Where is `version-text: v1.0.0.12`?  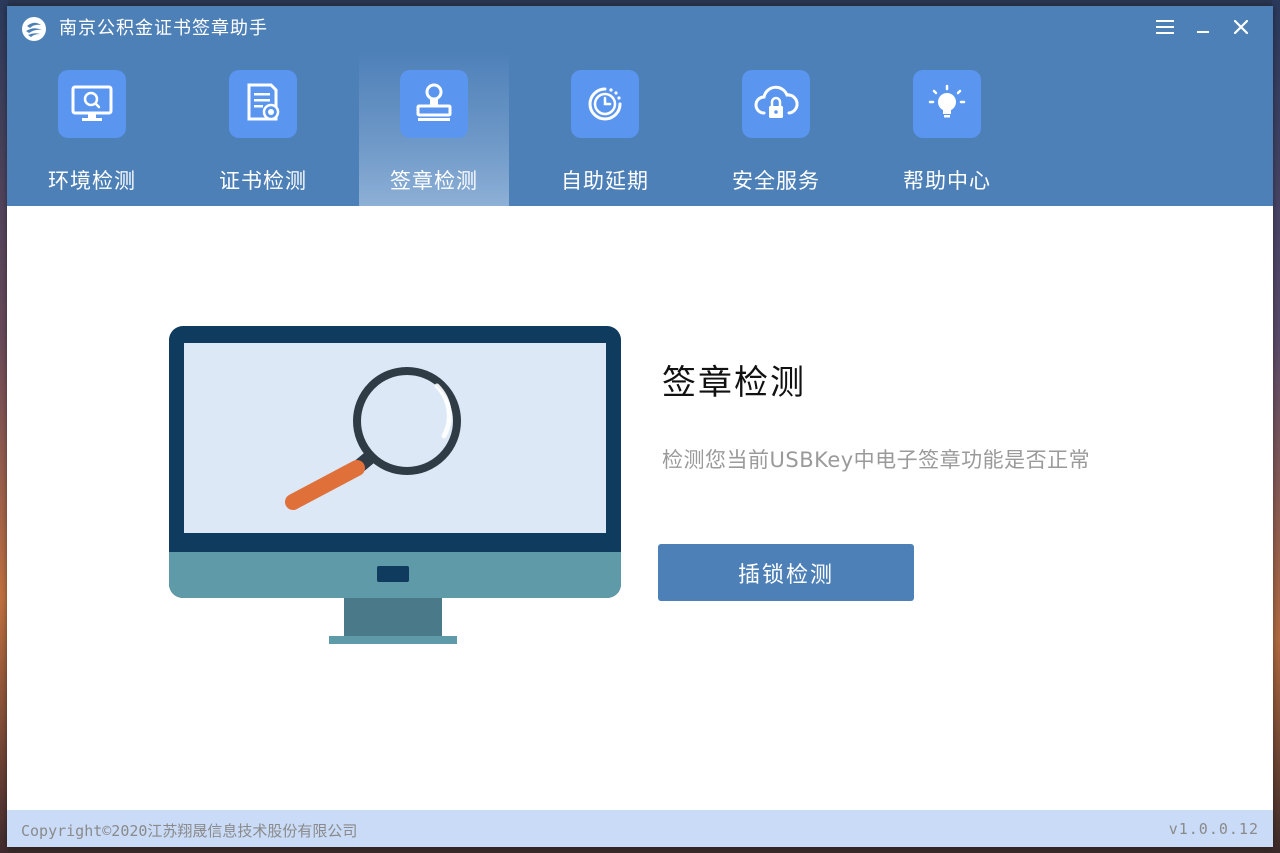 version-text: v1.0.0.12 is located at coordinates (1213, 829).